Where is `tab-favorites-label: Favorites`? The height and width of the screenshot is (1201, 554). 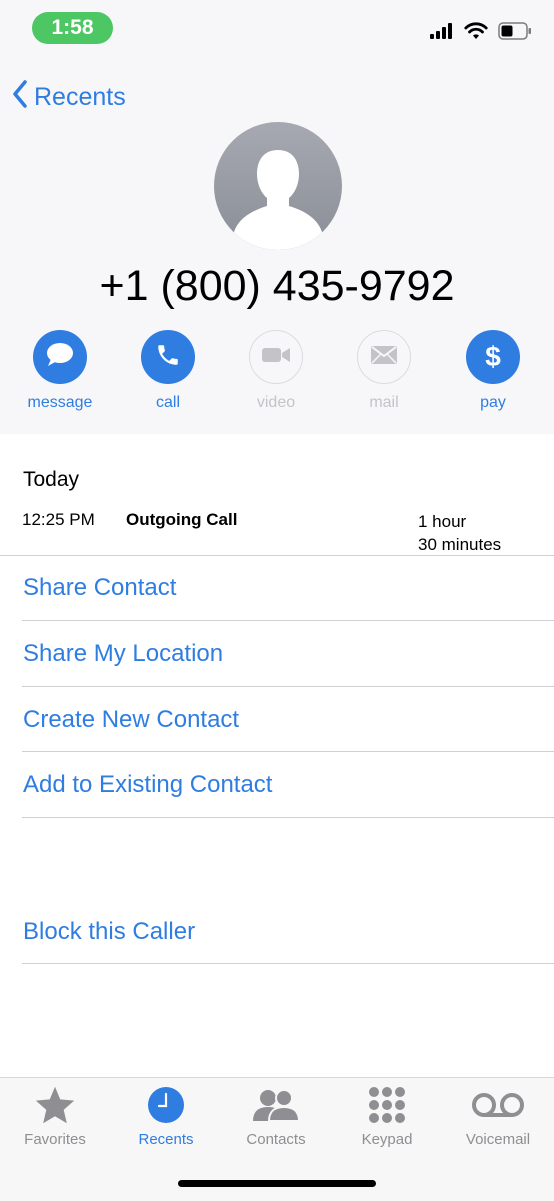
tab-favorites-label: Favorites is located at coordinates (55, 1139).